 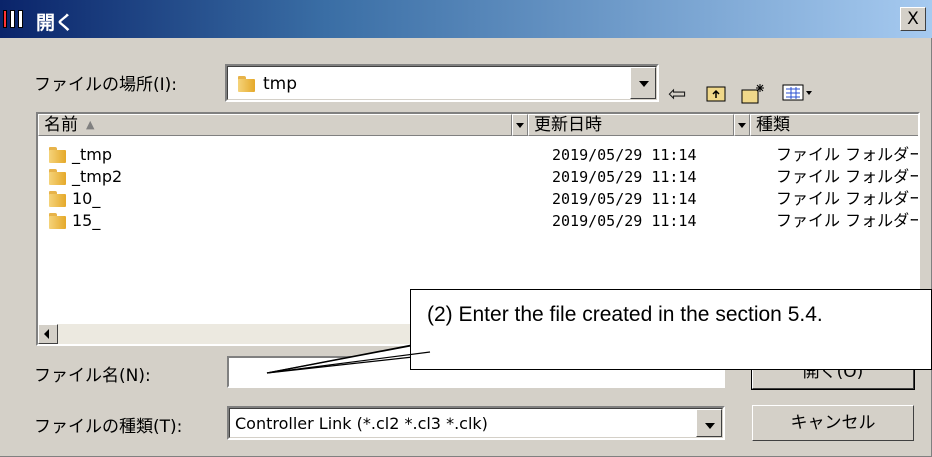 What do you see at coordinates (275, 125) in the screenshot?
I see `column-header-name: 名前 ▲` at bounding box center [275, 125].